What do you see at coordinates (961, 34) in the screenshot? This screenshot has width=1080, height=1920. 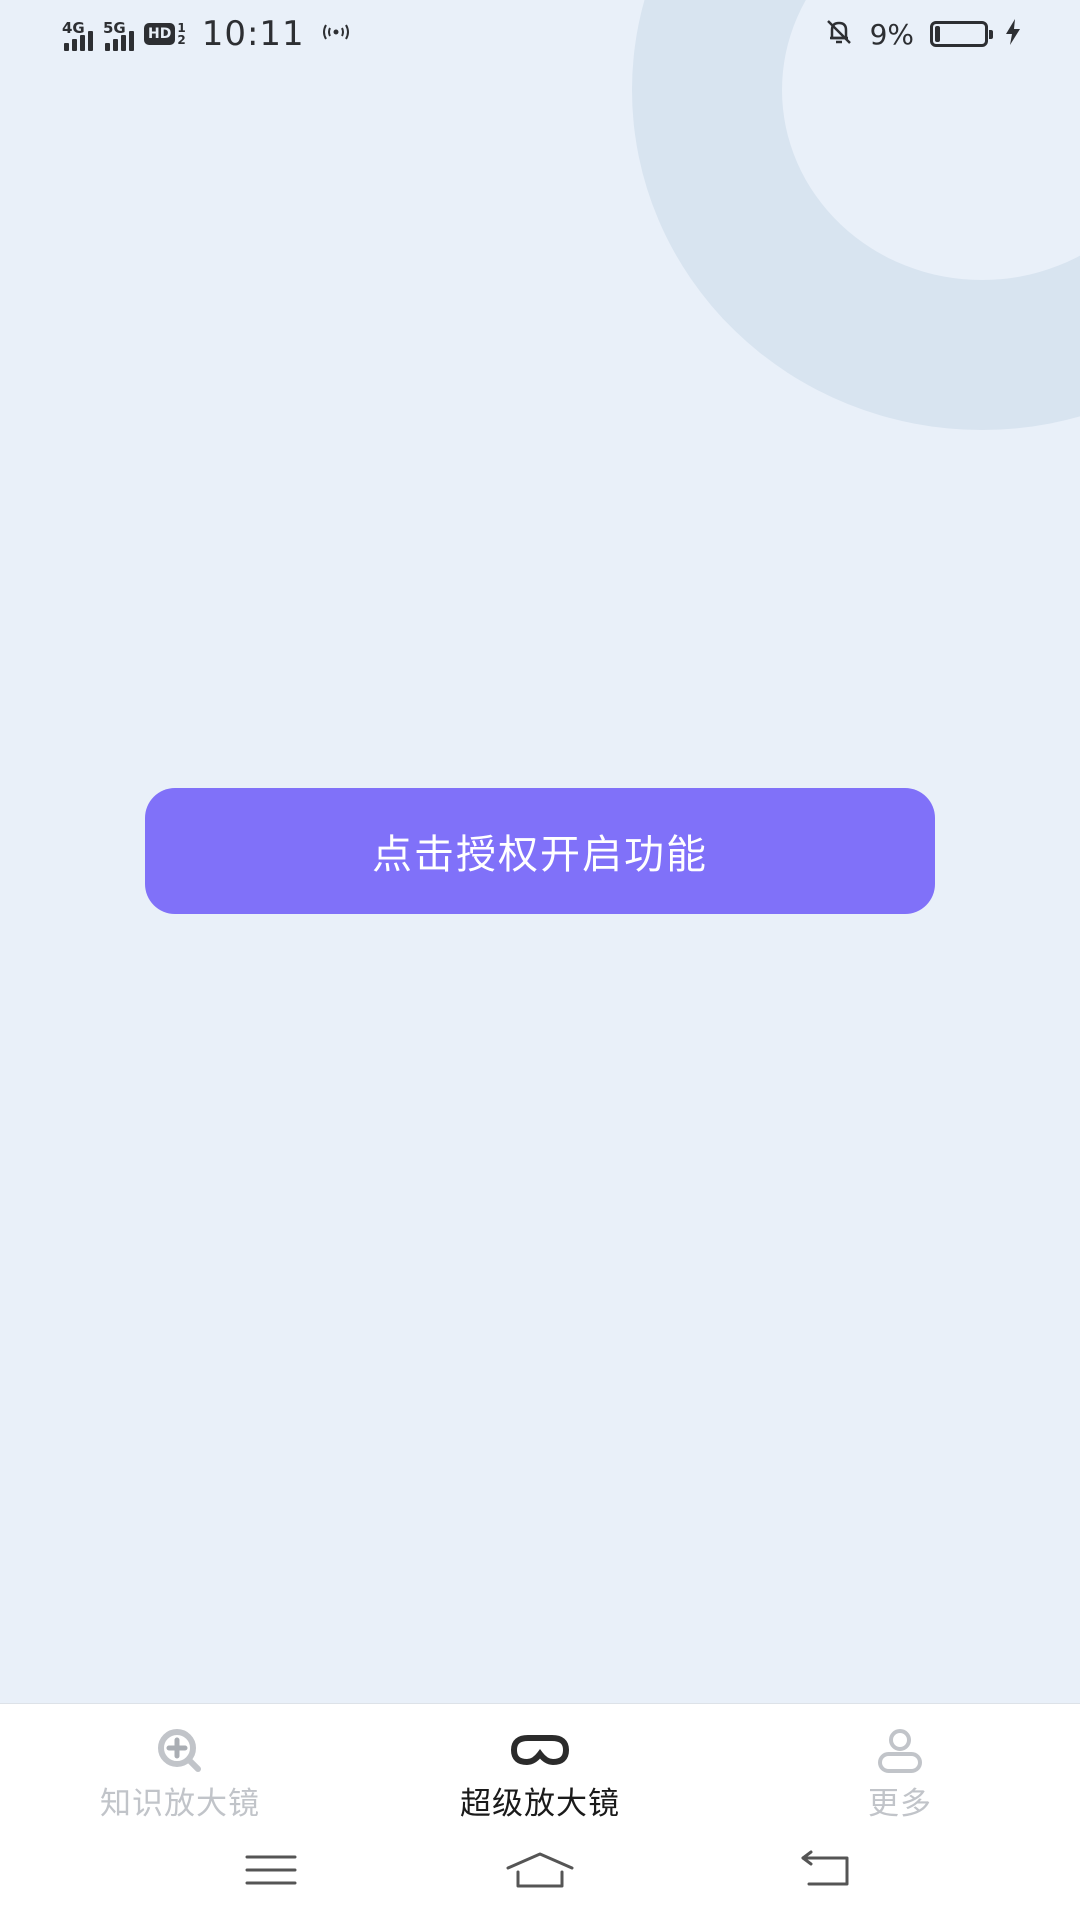 I see `battery-icon` at bounding box center [961, 34].